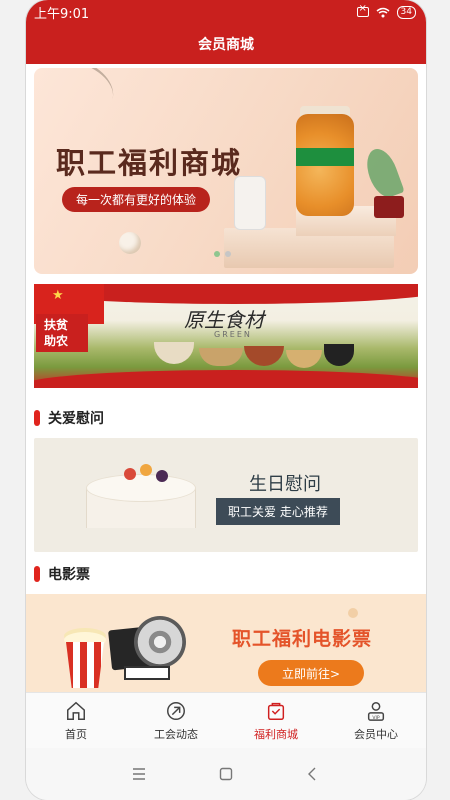 The width and height of the screenshot is (450, 800). I want to click on page-title: 会员商城, so click(226, 45).